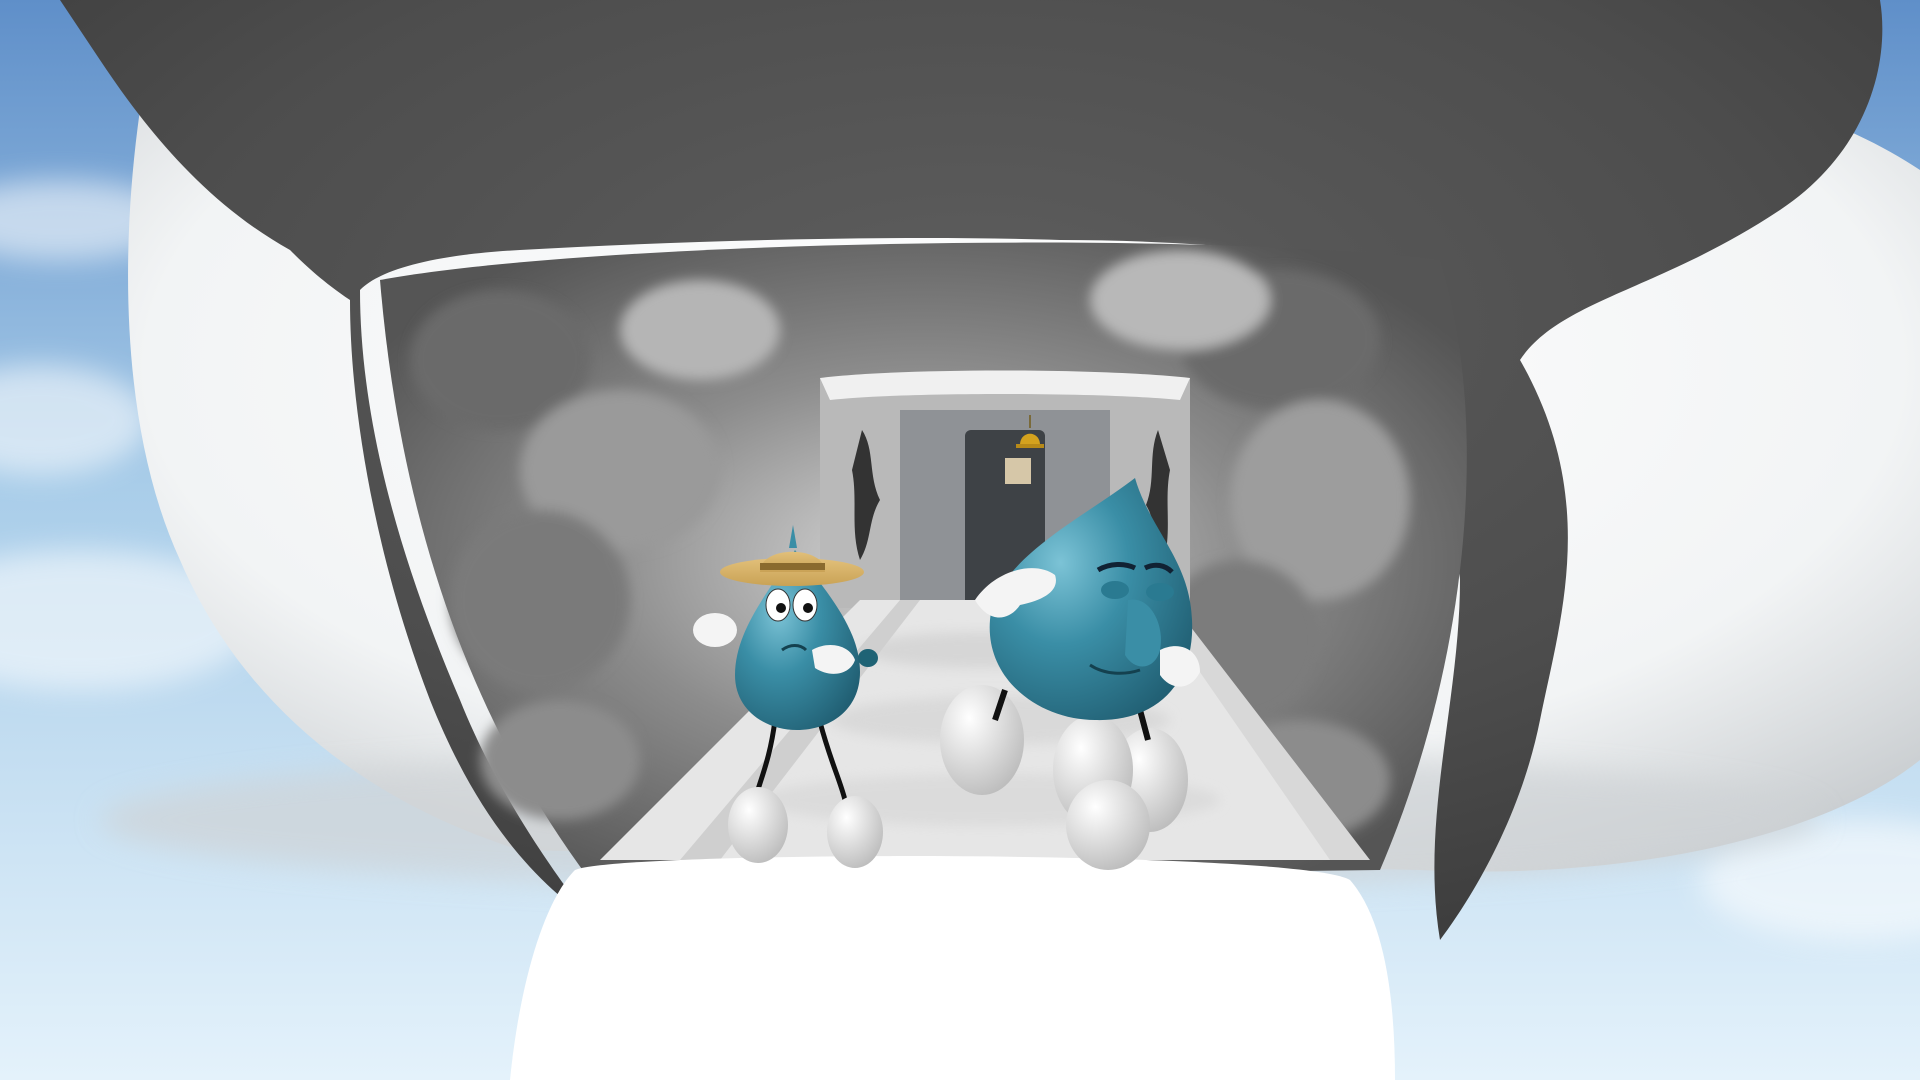 This screenshot has width=1920, height=1080. I want to click on foreground-cloud-step, so click(952, 968).